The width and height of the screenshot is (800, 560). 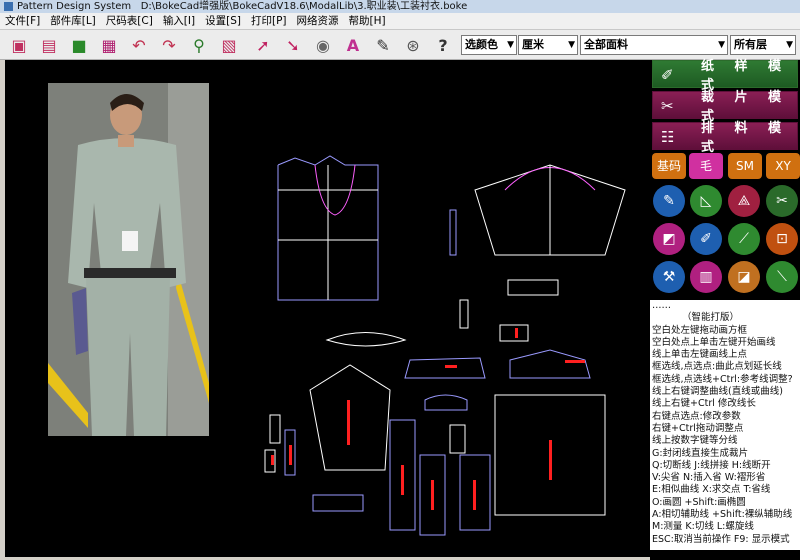 What do you see at coordinates (79, 45) in the screenshot?
I see `save-icon: ■` at bounding box center [79, 45].